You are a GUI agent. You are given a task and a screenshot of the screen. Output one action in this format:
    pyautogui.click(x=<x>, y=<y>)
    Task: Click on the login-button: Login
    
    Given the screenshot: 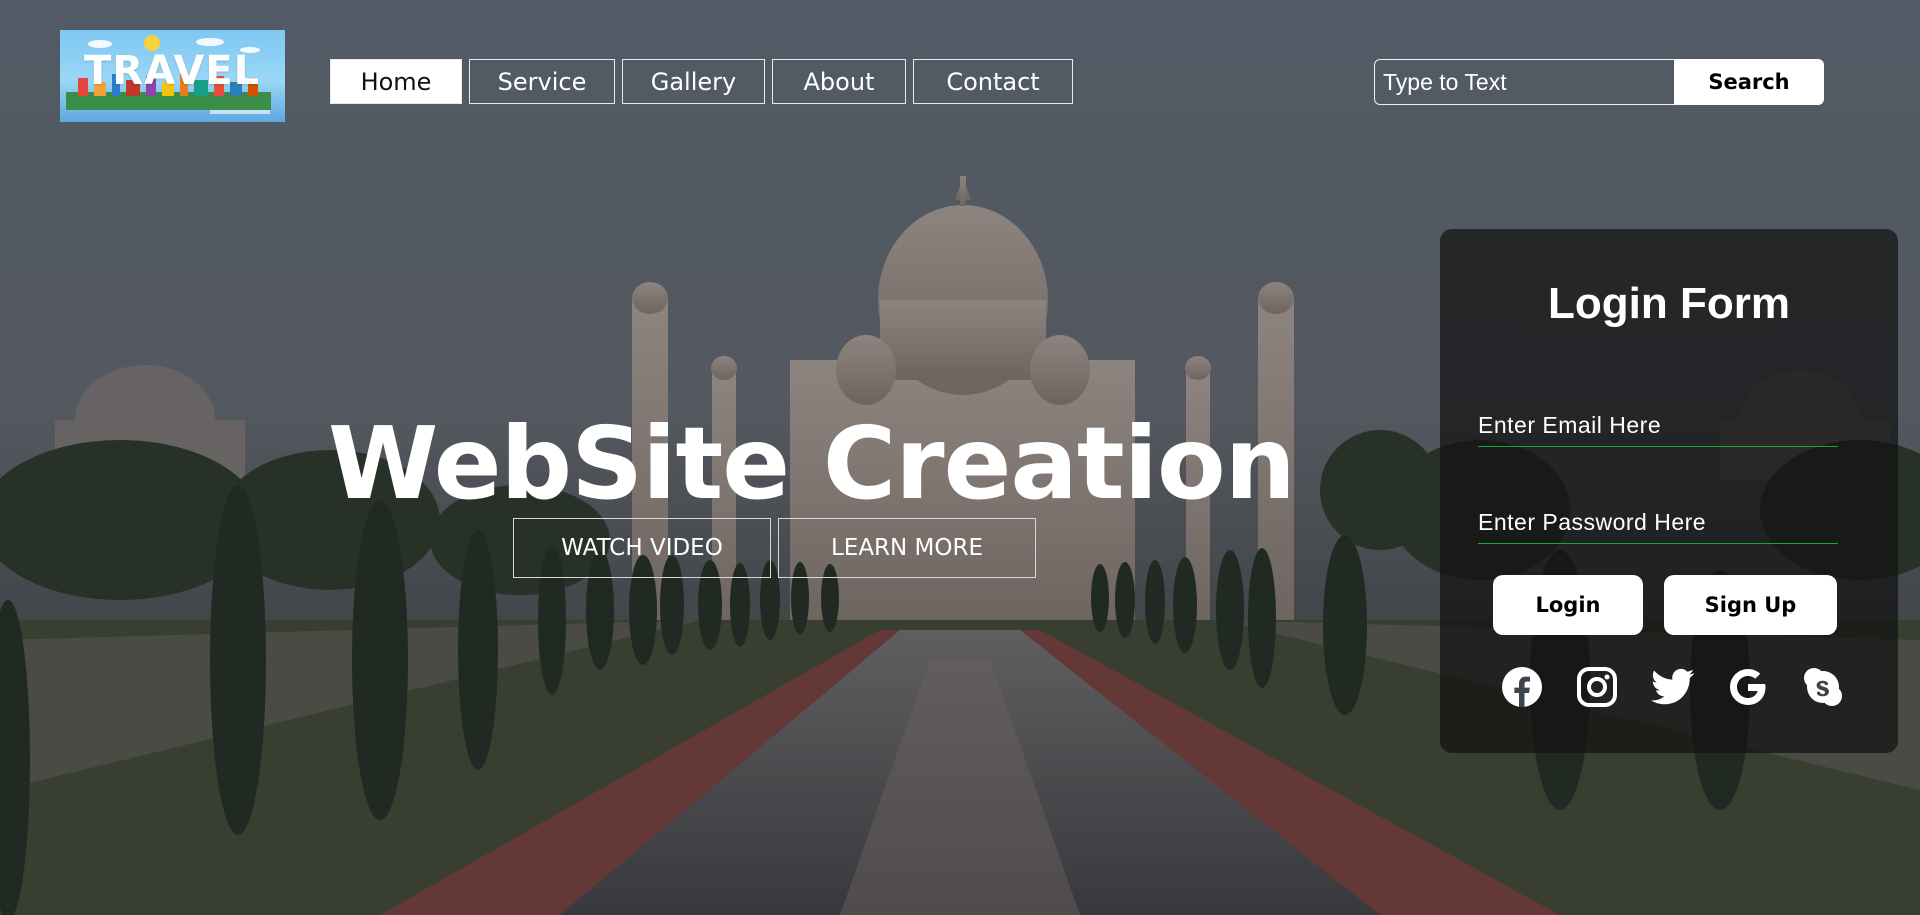 What is the action you would take?
    pyautogui.click(x=1568, y=605)
    